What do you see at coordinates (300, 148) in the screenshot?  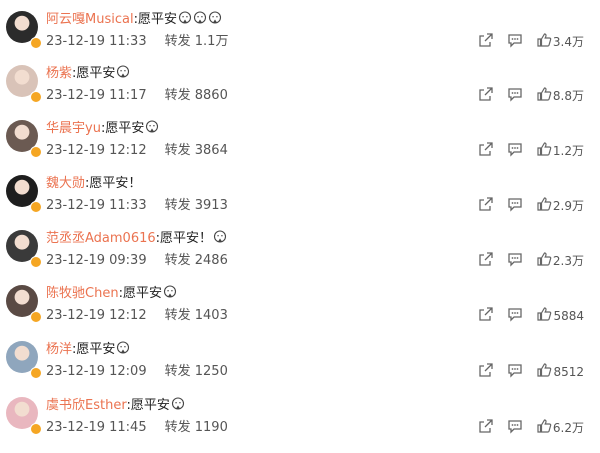 I see `comment-row: 华晨宇yu:愿平安 23-12-19 12:12 转发 3864 1.2万` at bounding box center [300, 148].